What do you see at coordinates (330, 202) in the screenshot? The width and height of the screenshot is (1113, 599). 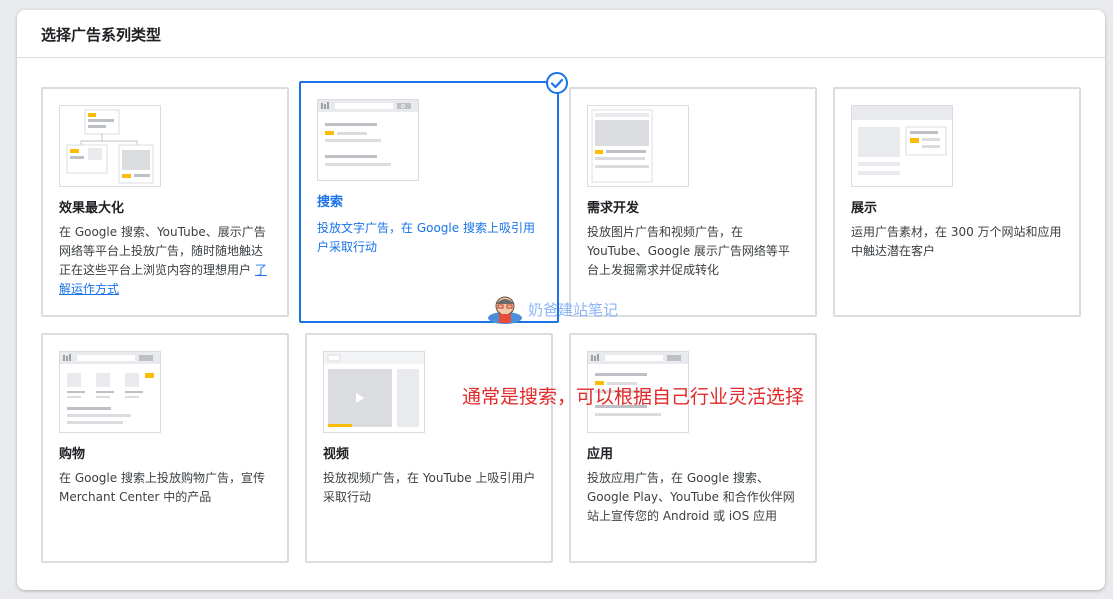 I see `card-title: 搜索` at bounding box center [330, 202].